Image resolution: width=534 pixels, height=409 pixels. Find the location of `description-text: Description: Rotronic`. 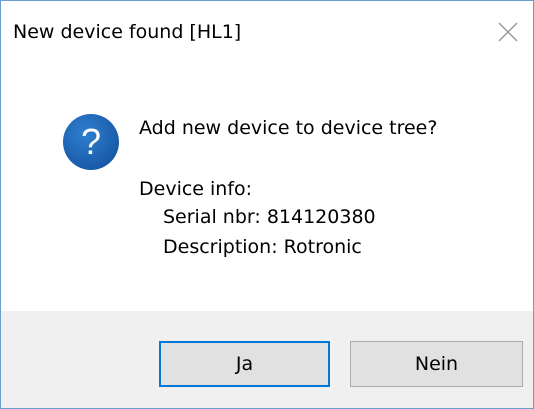

description-text: Description: Rotronic is located at coordinates (262, 247).